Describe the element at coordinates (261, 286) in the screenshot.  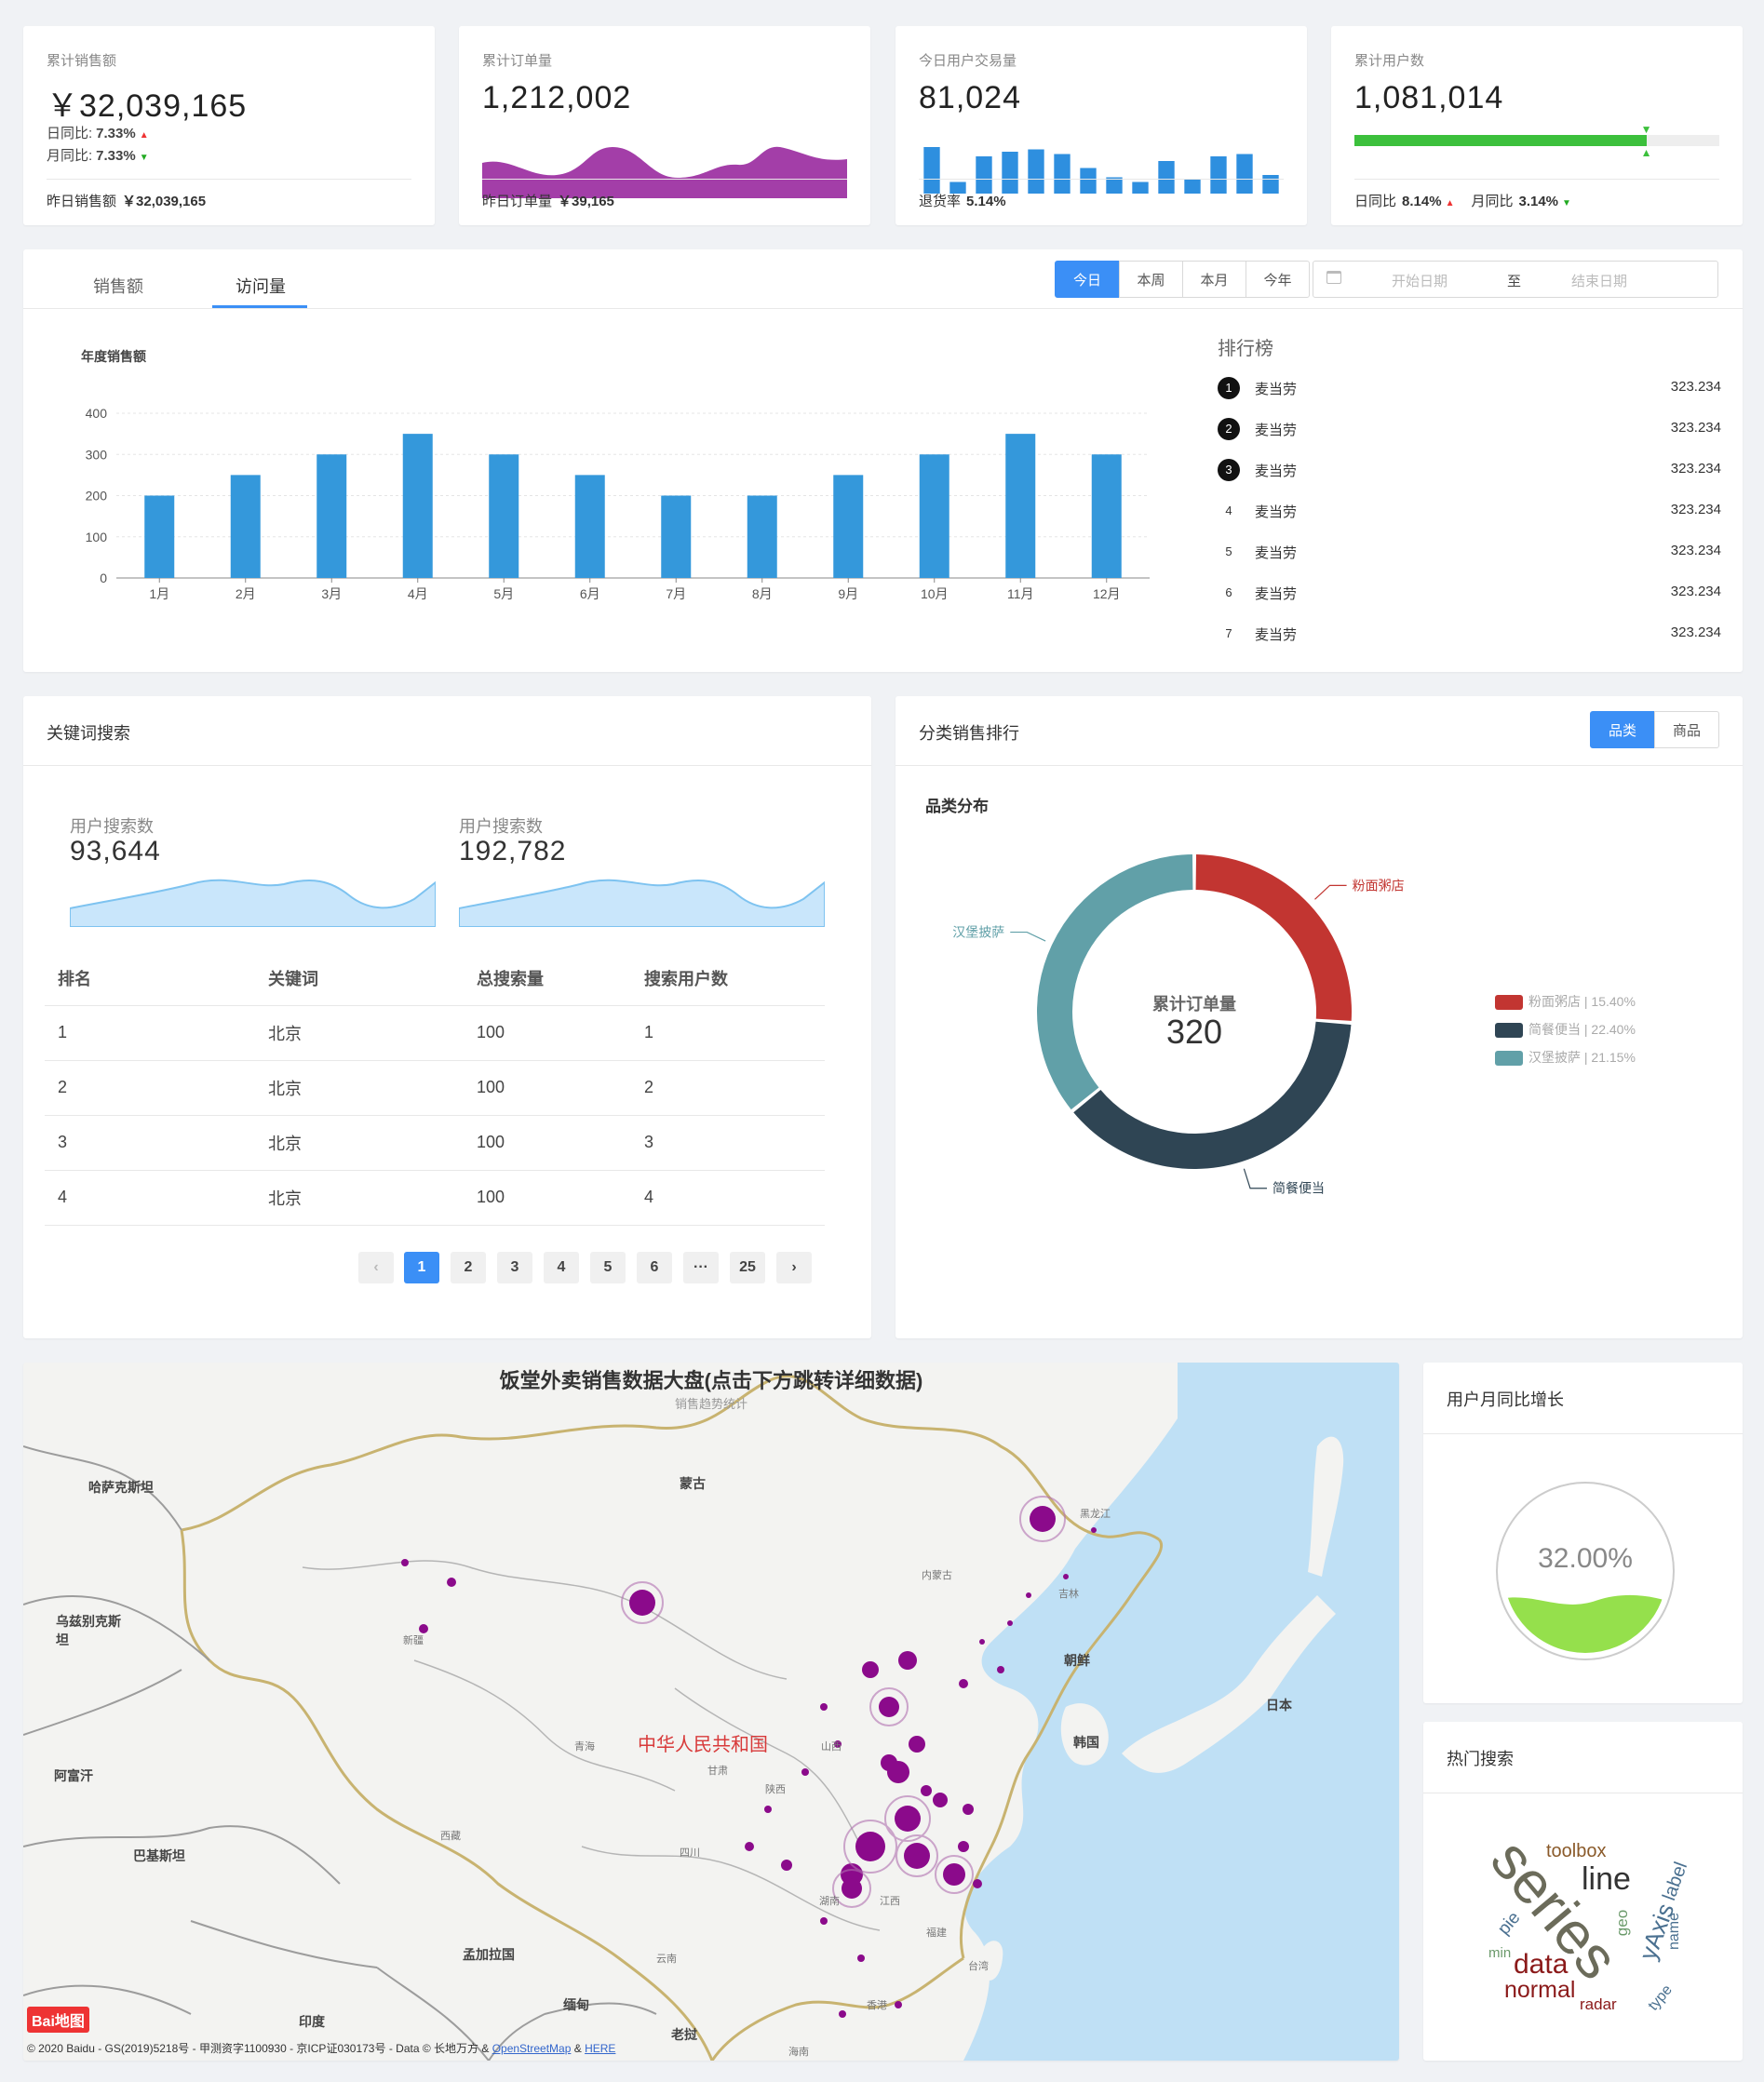
I see `tab-visits: 访问量` at that location.